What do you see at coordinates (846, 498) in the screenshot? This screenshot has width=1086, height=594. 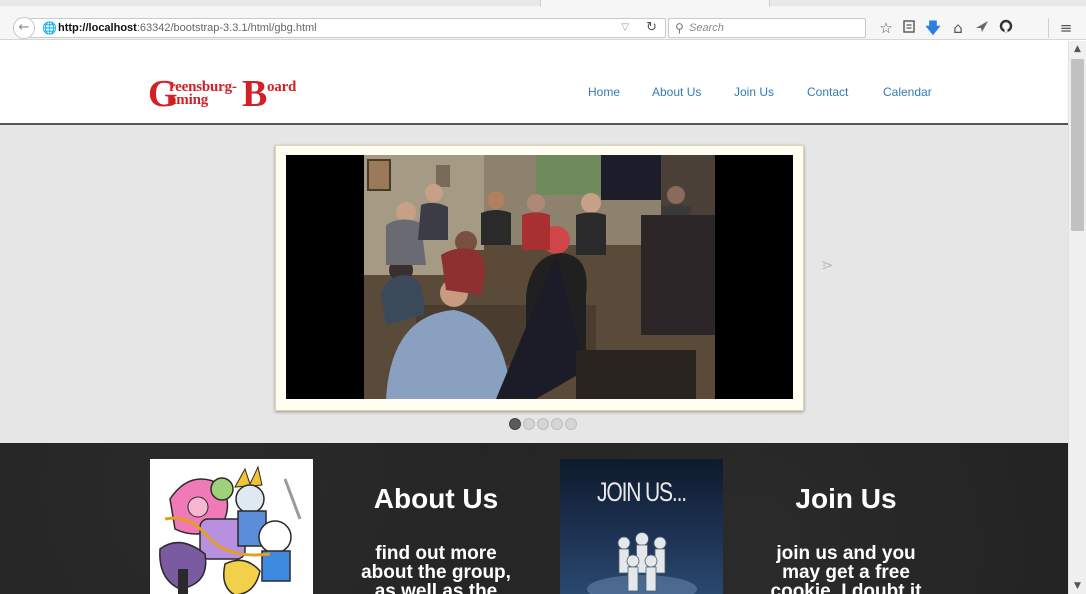 I see `join-us-heading: Join Us` at bounding box center [846, 498].